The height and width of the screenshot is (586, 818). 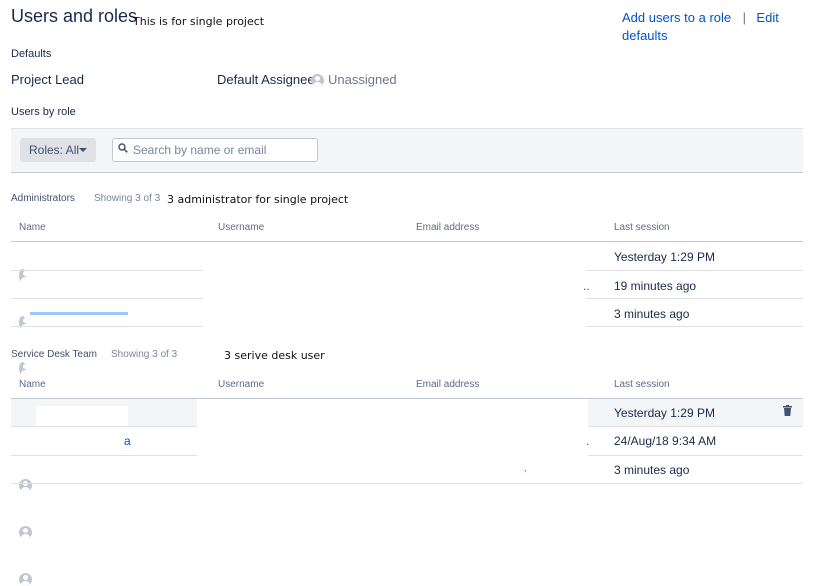 I want to click on search-icon, so click(x=123, y=148).